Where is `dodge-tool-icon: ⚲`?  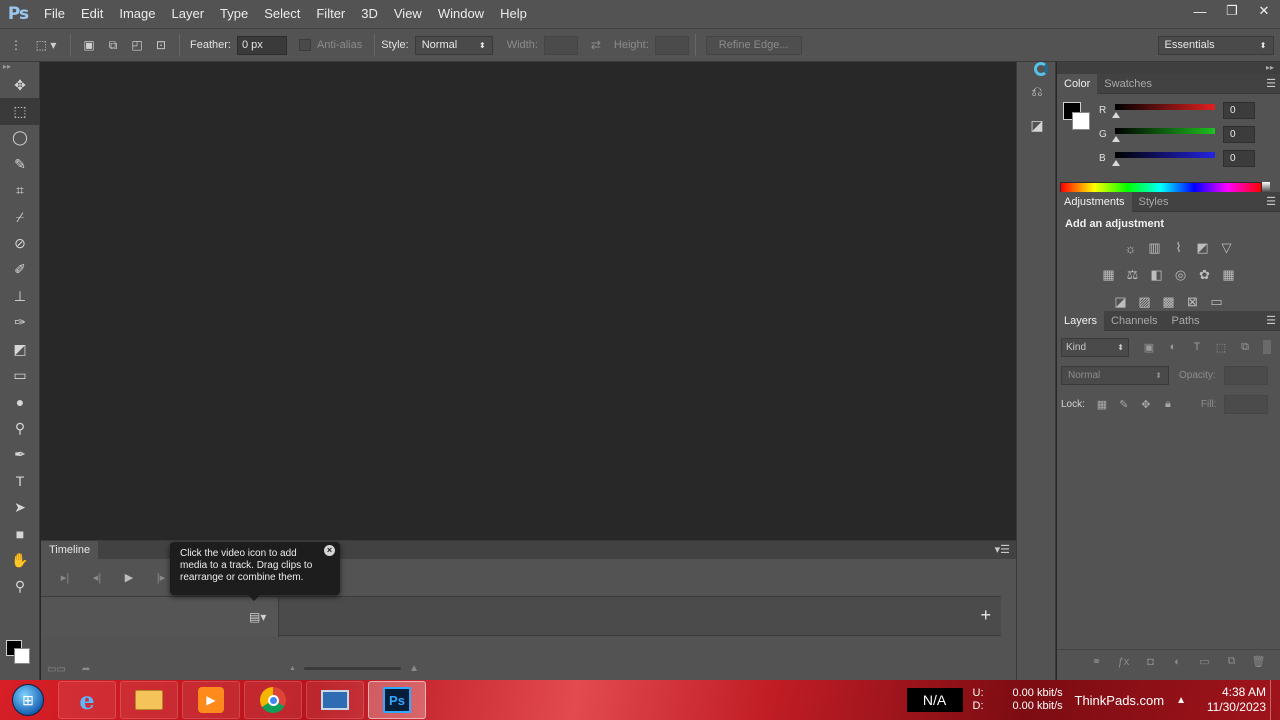
dodge-tool-icon: ⚲ is located at coordinates (20, 428).